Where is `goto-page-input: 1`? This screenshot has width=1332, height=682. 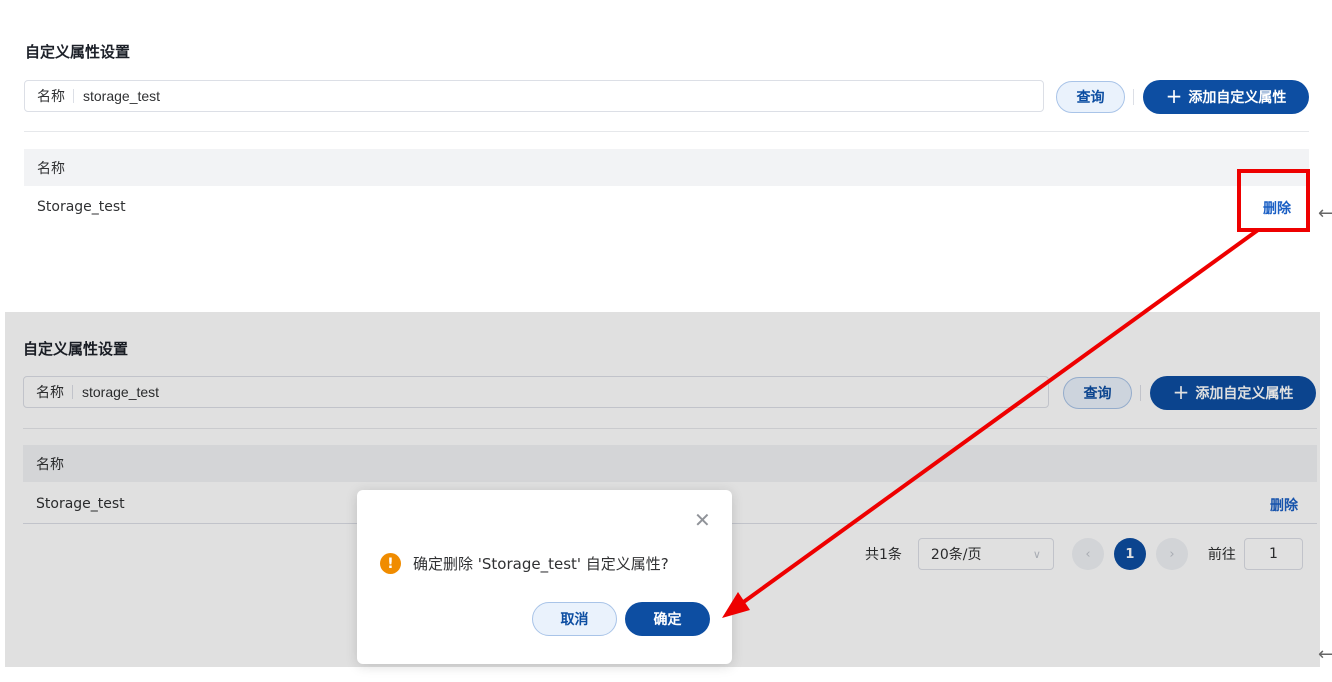
goto-page-input: 1 is located at coordinates (1273, 554).